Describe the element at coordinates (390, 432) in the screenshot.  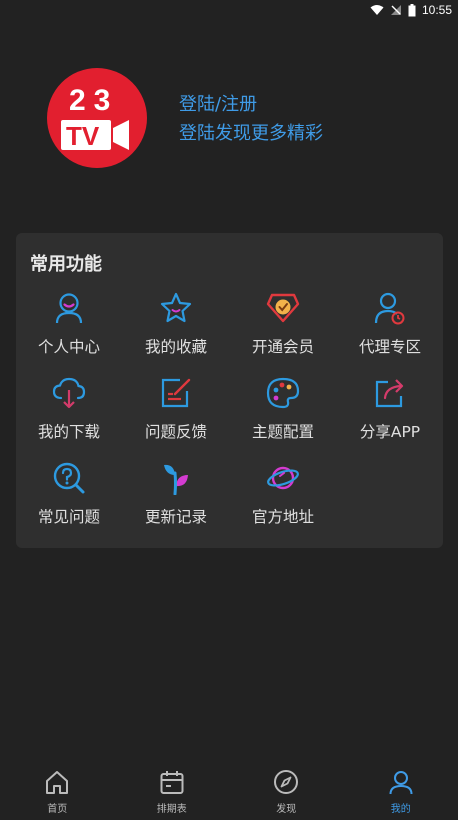
I see `function-label: 分享APP` at that location.